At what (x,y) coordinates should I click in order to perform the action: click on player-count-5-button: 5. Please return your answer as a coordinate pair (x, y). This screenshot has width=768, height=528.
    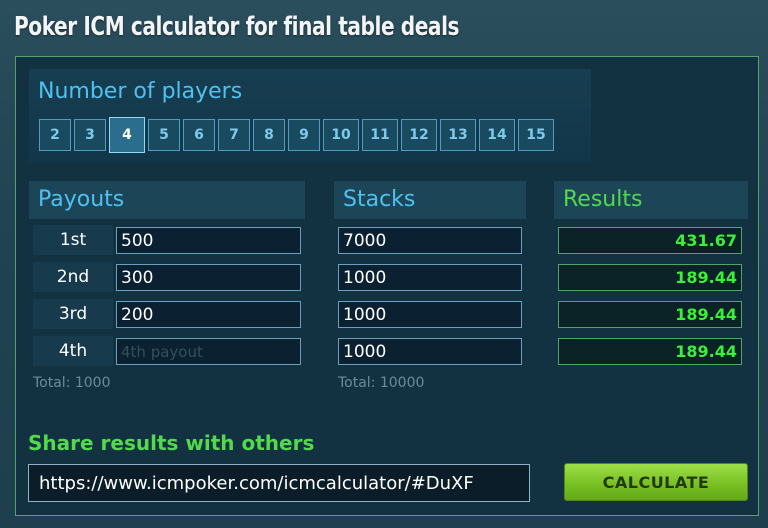
    Looking at the image, I should click on (164, 135).